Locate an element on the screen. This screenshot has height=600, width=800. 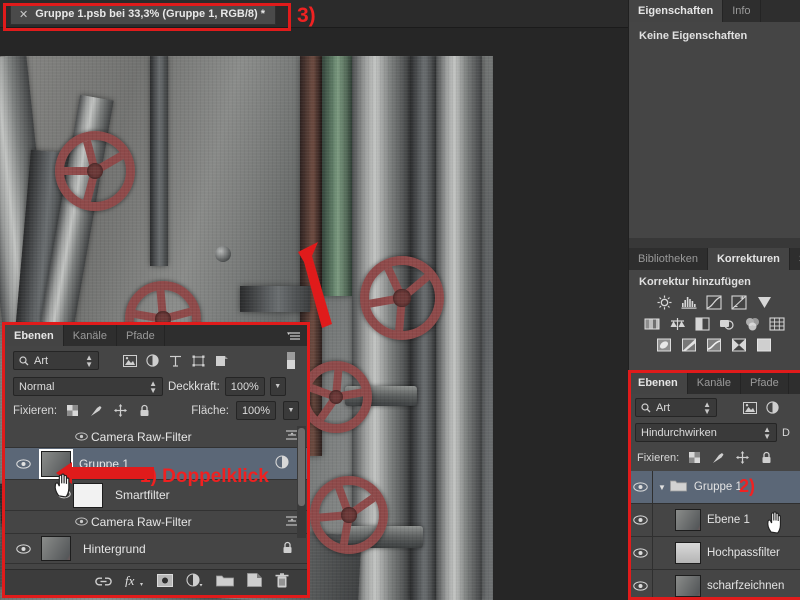
smart-object-filter-icon is located at coordinates (221, 360).